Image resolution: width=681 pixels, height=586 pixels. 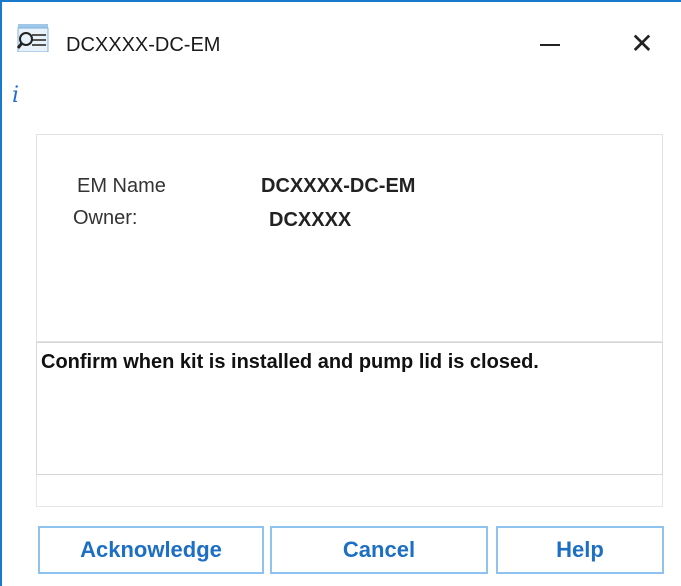 I want to click on search-document-icon, so click(x=32, y=38).